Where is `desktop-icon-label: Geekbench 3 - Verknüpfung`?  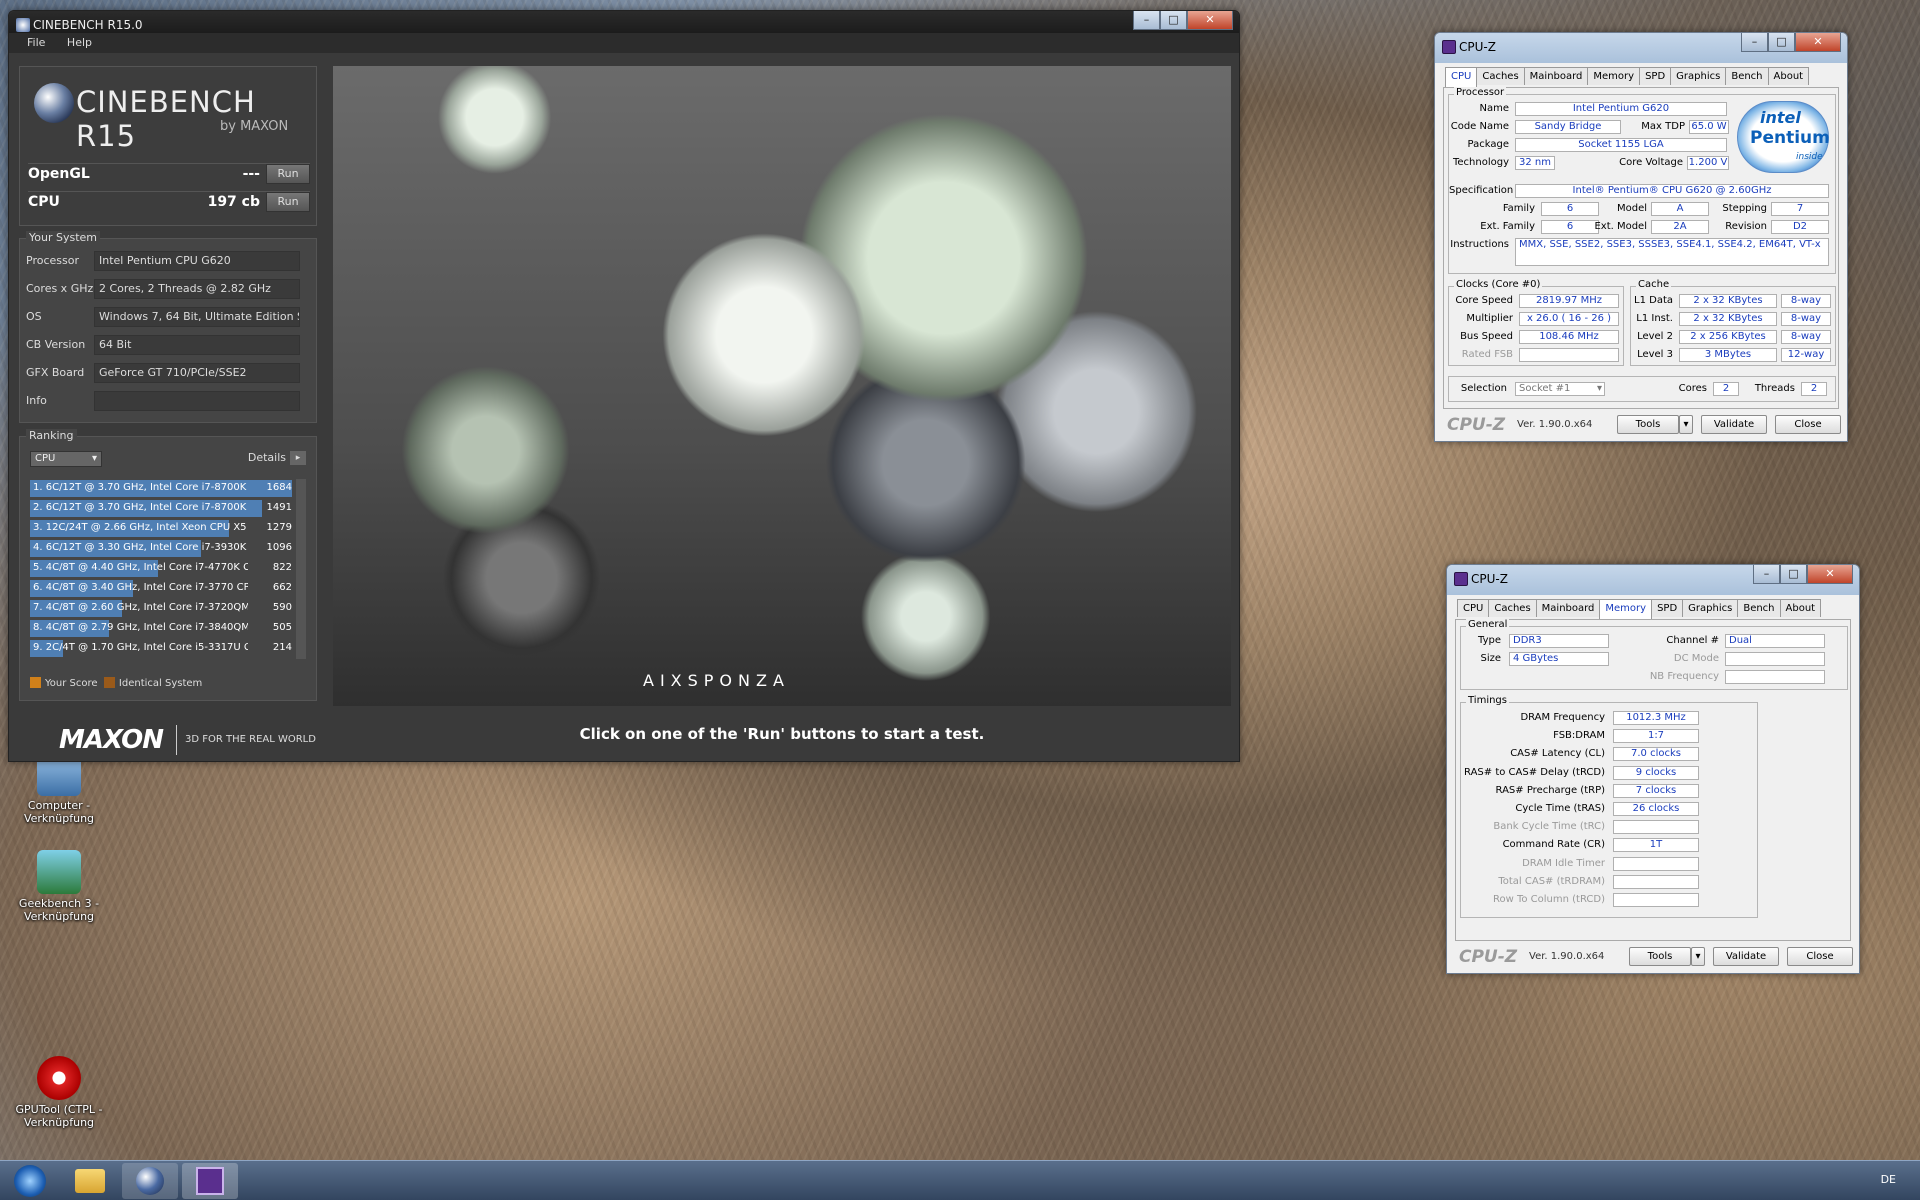
desktop-icon-label: Geekbench 3 - Verknüpfung is located at coordinates (59, 910).